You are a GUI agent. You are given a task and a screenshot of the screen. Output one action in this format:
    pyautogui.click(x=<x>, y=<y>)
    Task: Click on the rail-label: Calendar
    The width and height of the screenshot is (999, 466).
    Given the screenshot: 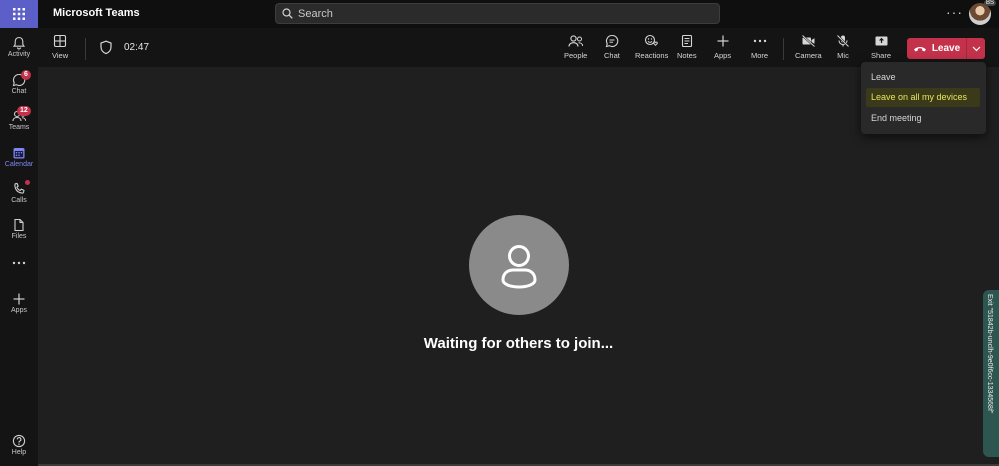 What is the action you would take?
    pyautogui.click(x=19, y=164)
    